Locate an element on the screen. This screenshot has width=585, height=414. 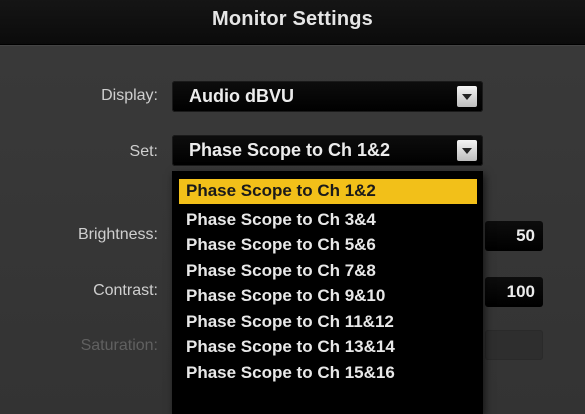
dropdown-option: Phase Scope to Ch 1&2 is located at coordinates (328, 191).